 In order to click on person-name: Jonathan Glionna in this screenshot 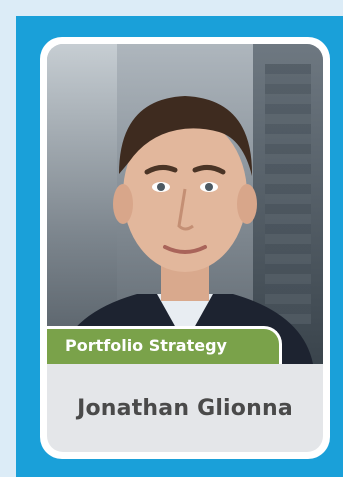, I will do `click(185, 408)`.